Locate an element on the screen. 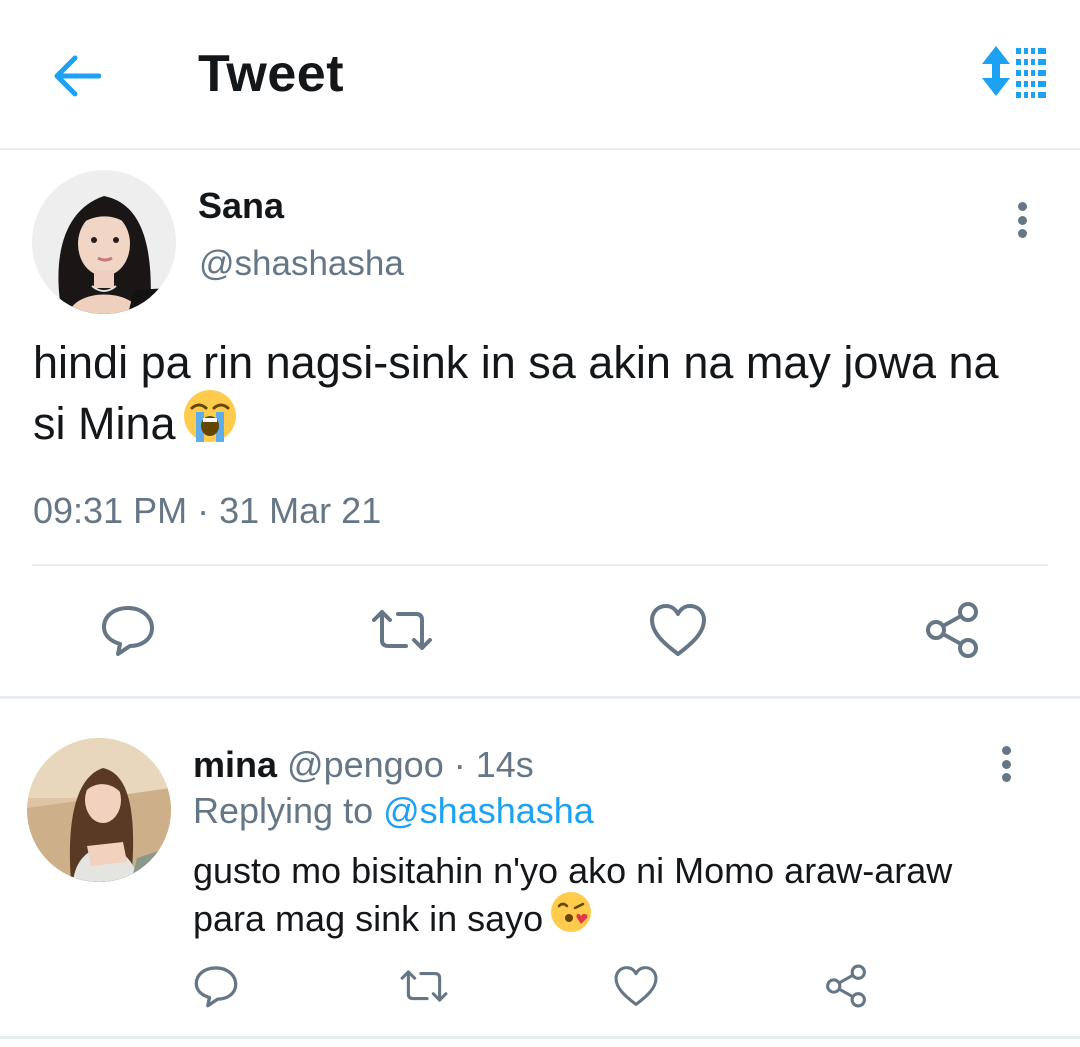  reply-options-button is located at coordinates (1006, 764).